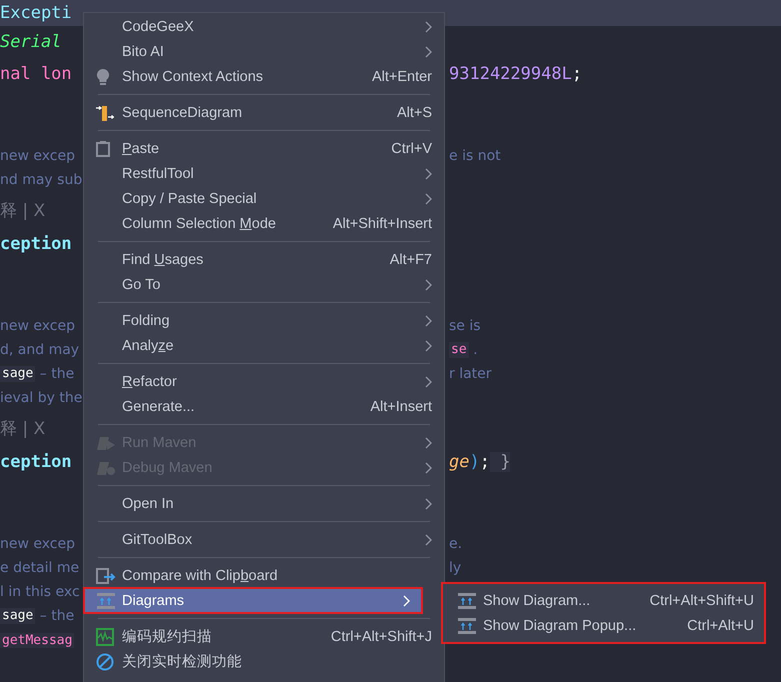 The height and width of the screenshot is (682, 781). Describe the element at coordinates (264, 198) in the screenshot. I see `menu-item: Copy / Paste Special` at that location.